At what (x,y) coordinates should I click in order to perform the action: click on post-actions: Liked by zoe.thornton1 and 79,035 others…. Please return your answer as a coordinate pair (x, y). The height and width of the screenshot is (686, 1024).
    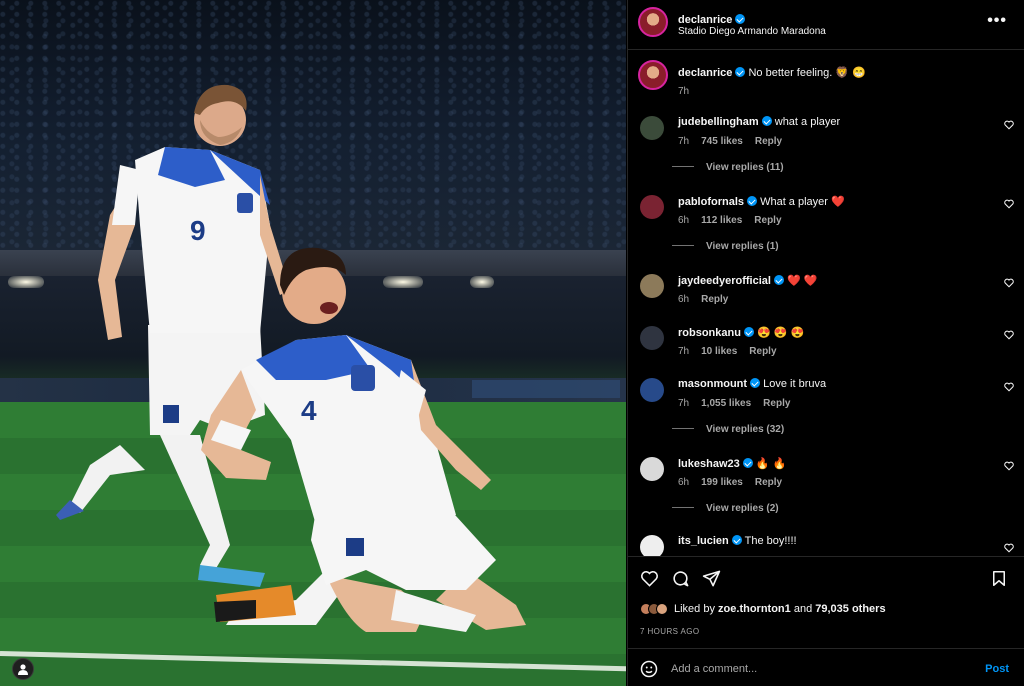
    Looking at the image, I should click on (826, 602).